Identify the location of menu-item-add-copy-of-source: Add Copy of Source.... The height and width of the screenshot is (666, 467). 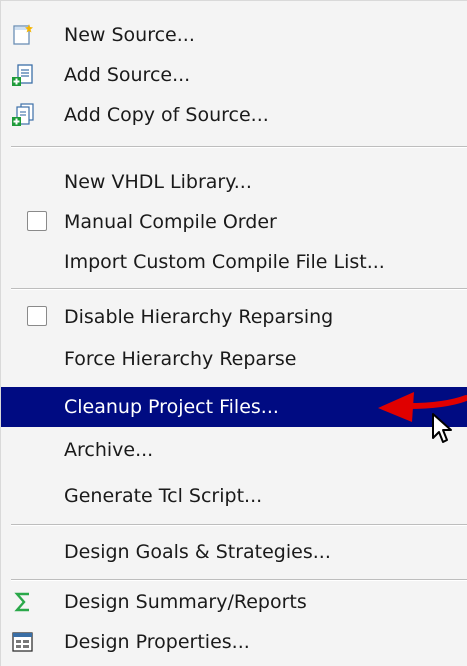
(234, 115).